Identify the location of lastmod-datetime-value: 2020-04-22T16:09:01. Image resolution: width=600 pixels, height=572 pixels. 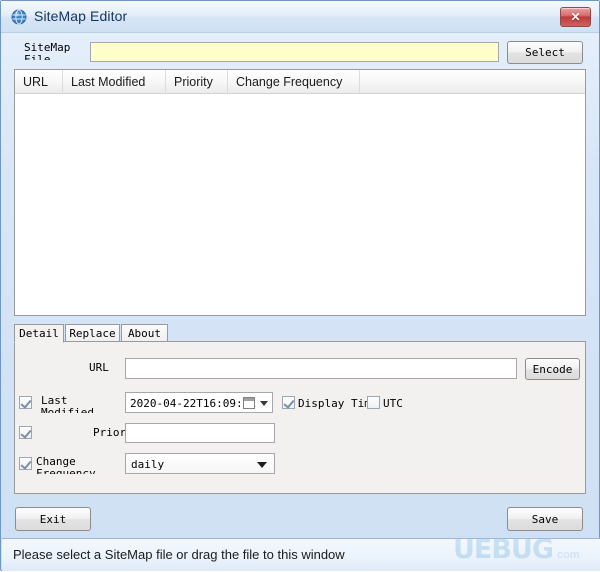
(193, 403).